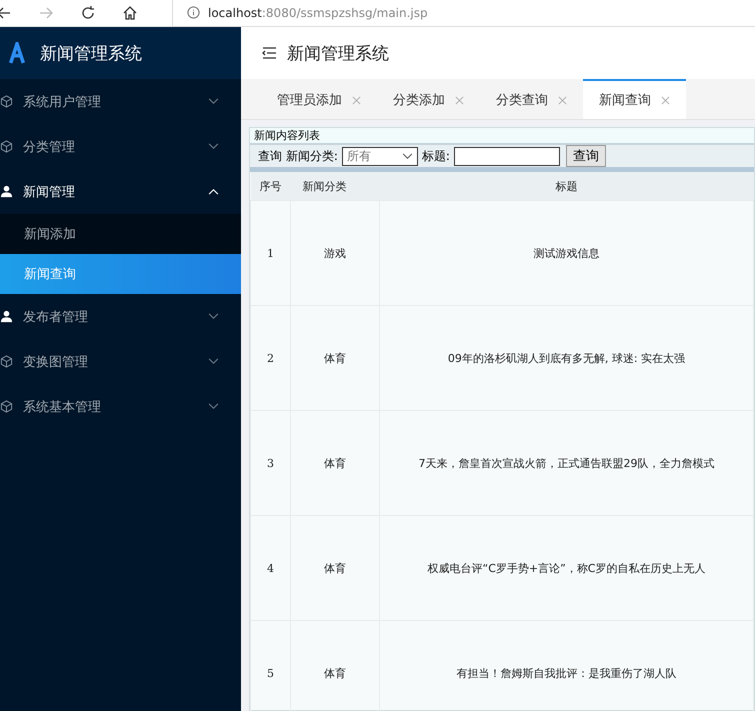  Describe the element at coordinates (269, 53) in the screenshot. I see `menu-icon` at that location.